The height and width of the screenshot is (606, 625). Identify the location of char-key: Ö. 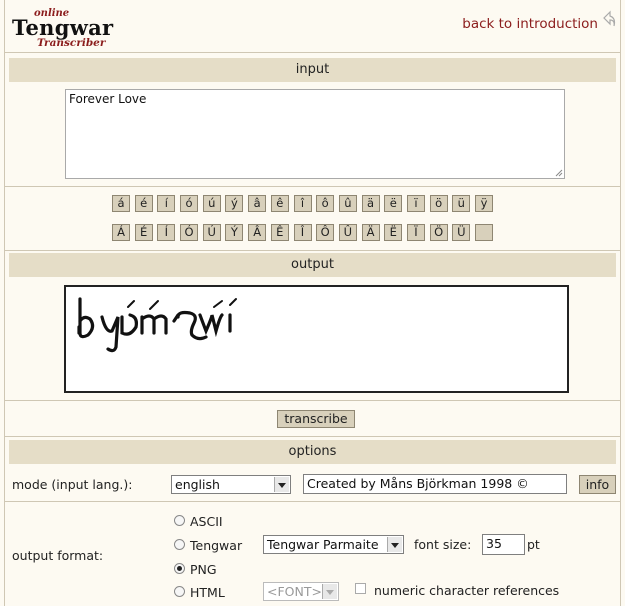
(438, 232).